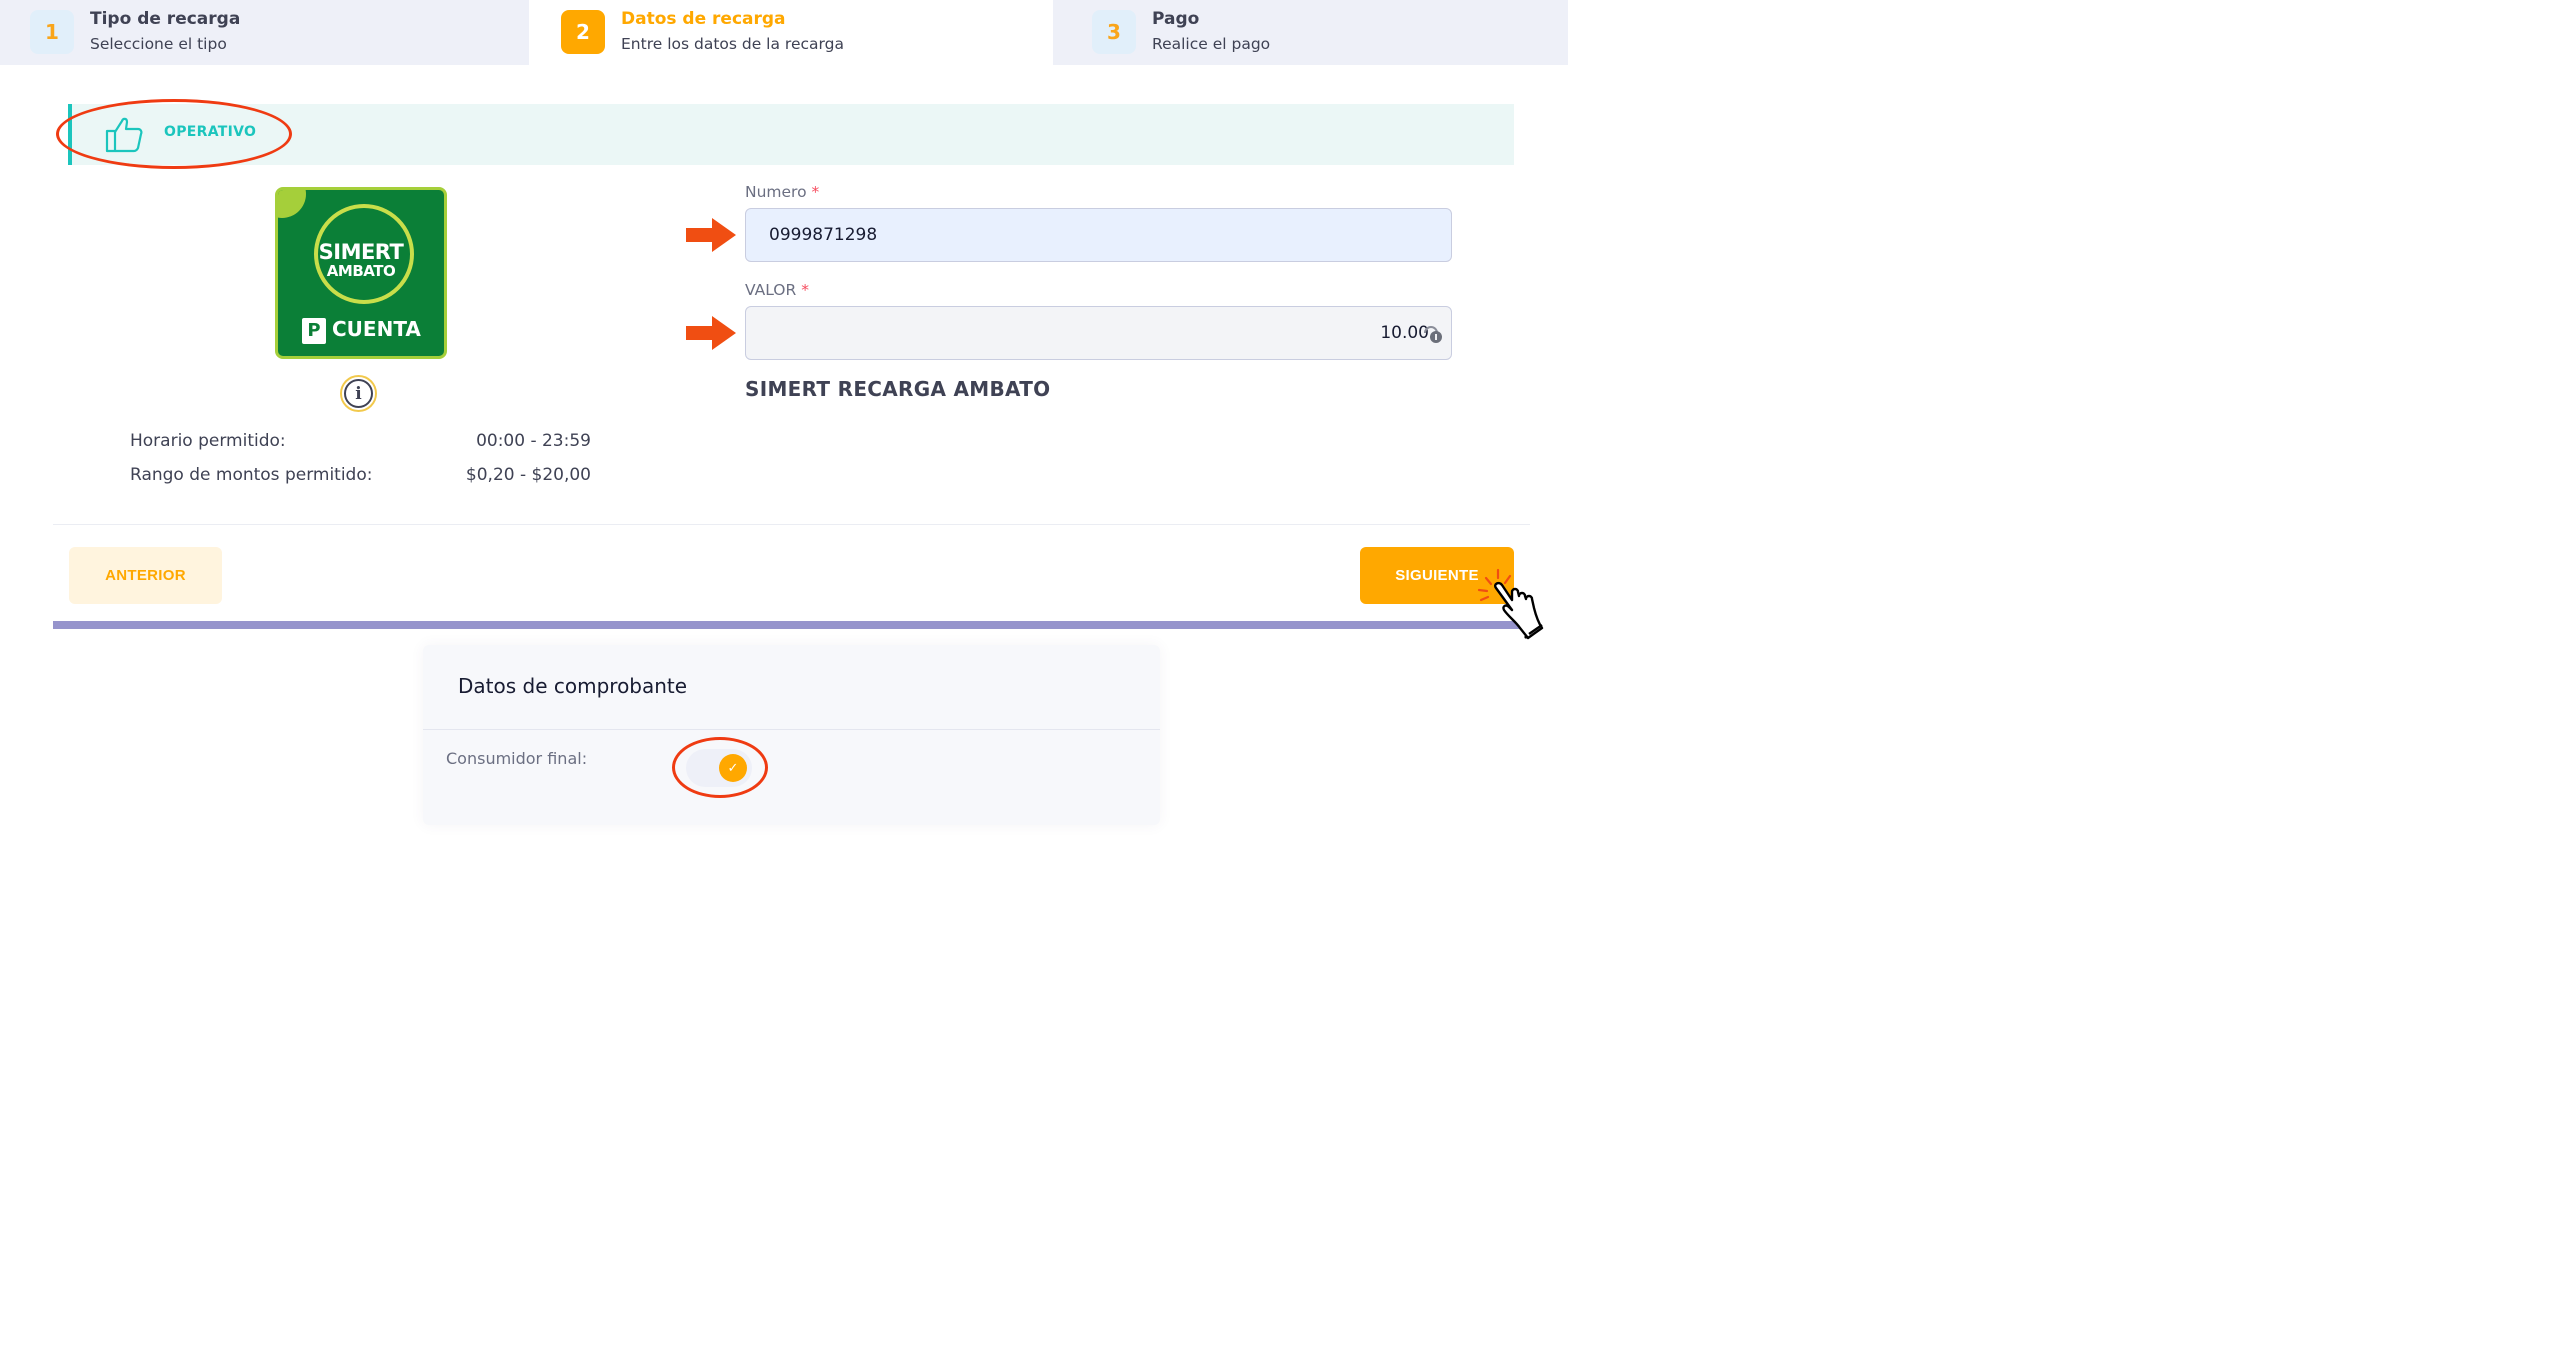 Image resolution: width=2550 pixels, height=1352 pixels. Describe the element at coordinates (583, 32) in the screenshot. I see `step-2-number: 2` at that location.